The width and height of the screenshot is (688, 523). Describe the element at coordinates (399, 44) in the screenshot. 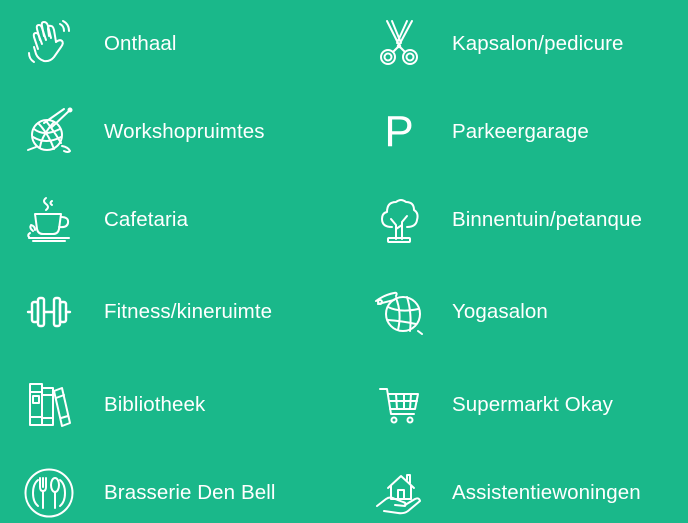

I see `scissors-icon` at that location.